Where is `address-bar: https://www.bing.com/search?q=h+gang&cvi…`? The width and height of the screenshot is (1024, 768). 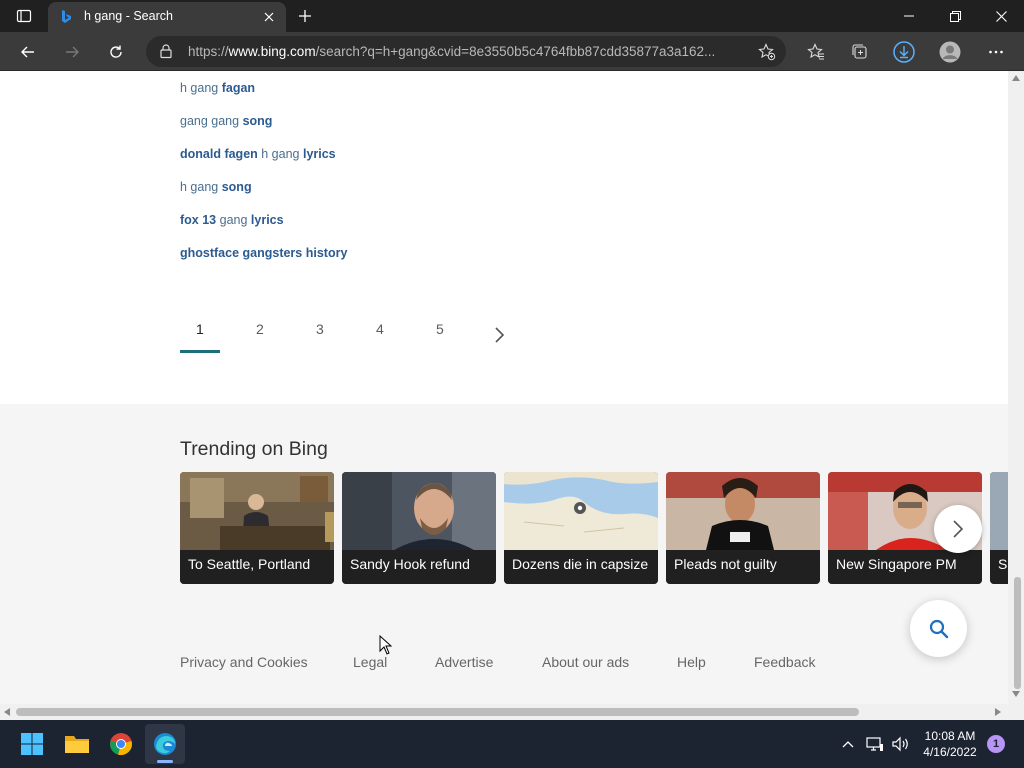
address-bar: https://www.bing.com/search?q=h+gang&cvi… is located at coordinates (466, 51).